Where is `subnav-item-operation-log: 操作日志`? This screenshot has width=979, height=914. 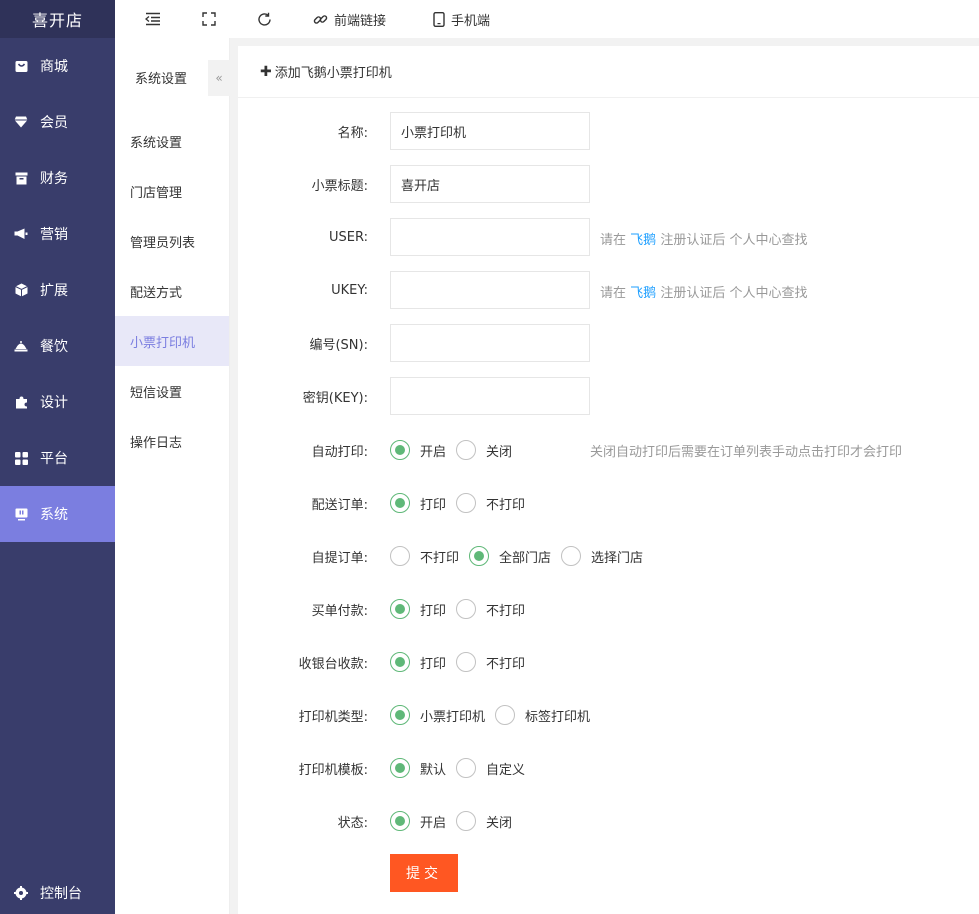 subnav-item-operation-log: 操作日志 is located at coordinates (172, 441).